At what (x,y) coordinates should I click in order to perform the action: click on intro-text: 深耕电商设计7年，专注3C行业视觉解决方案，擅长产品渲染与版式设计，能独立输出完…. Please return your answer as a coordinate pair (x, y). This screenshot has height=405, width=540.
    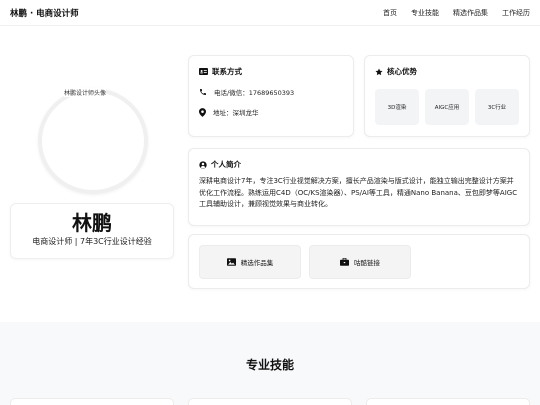
    Looking at the image, I should click on (358, 192).